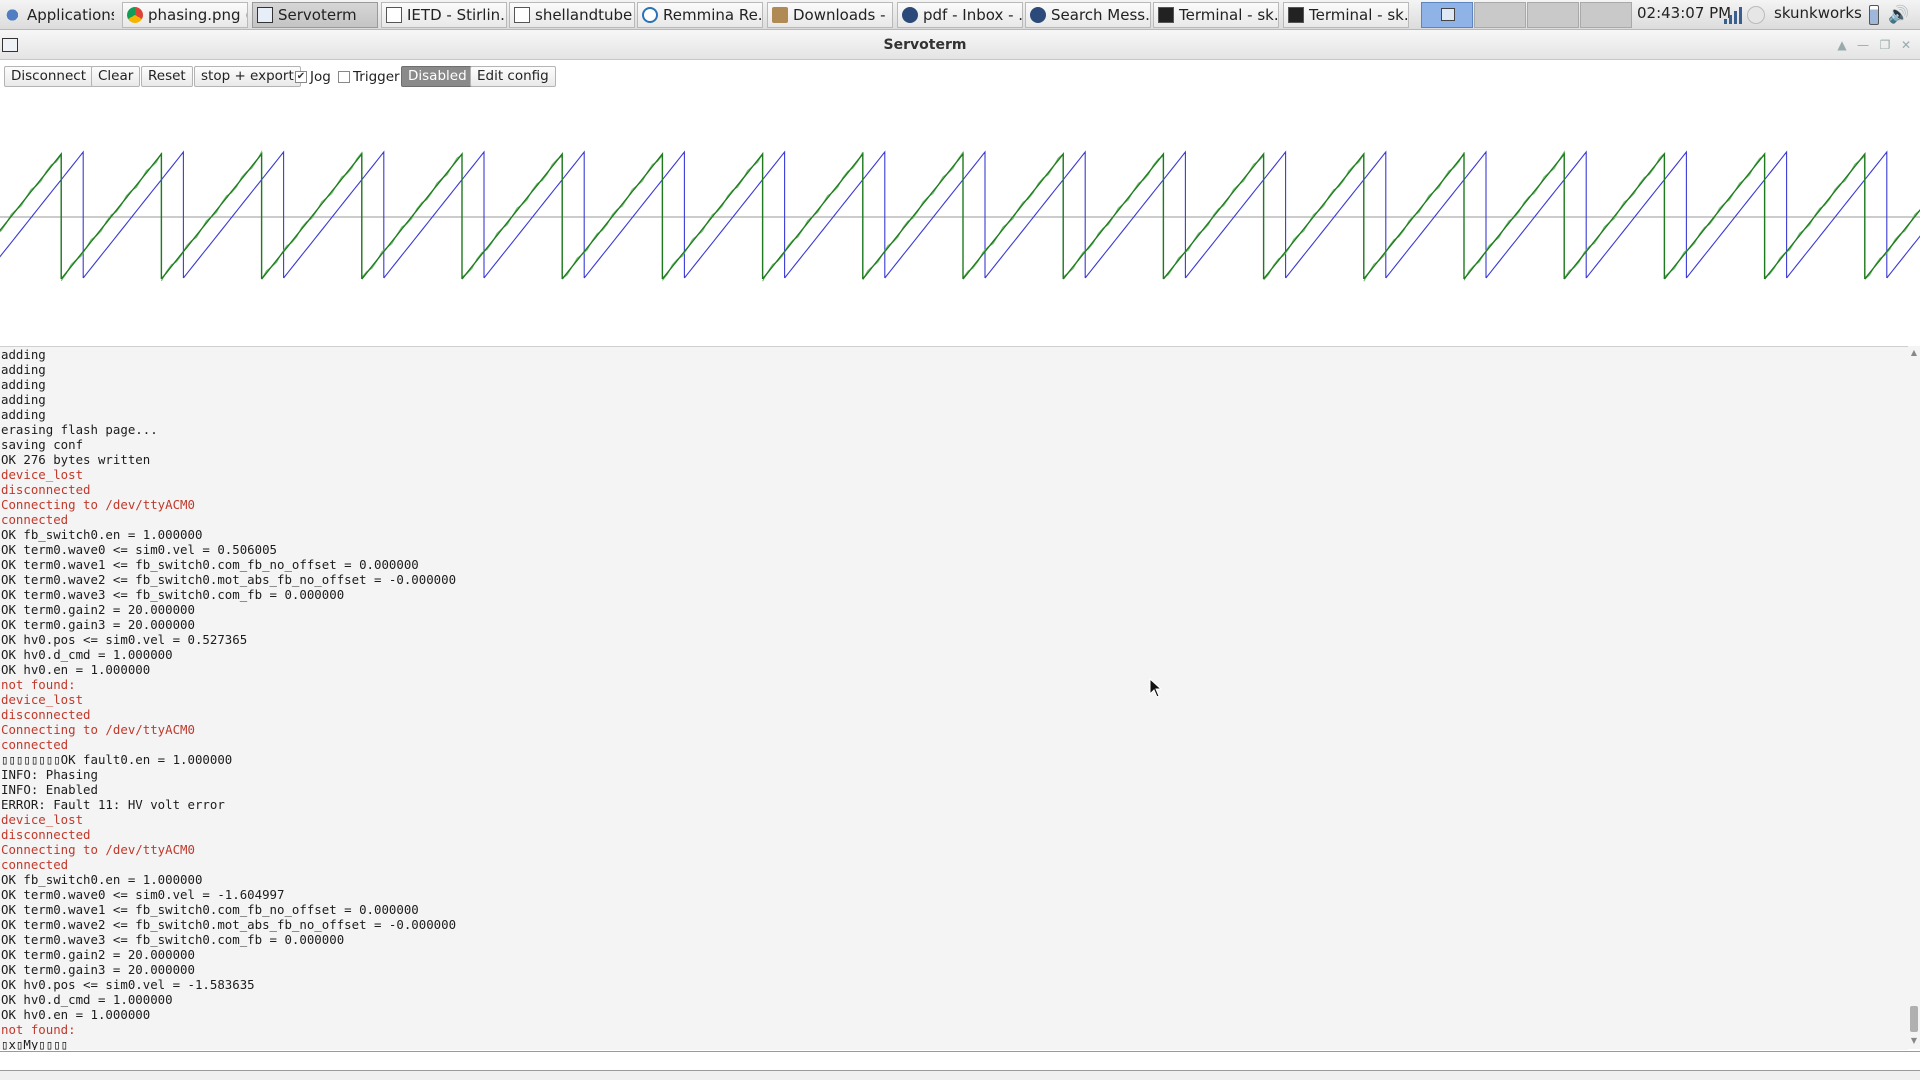  I want to click on reset-button: Reset, so click(167, 76).